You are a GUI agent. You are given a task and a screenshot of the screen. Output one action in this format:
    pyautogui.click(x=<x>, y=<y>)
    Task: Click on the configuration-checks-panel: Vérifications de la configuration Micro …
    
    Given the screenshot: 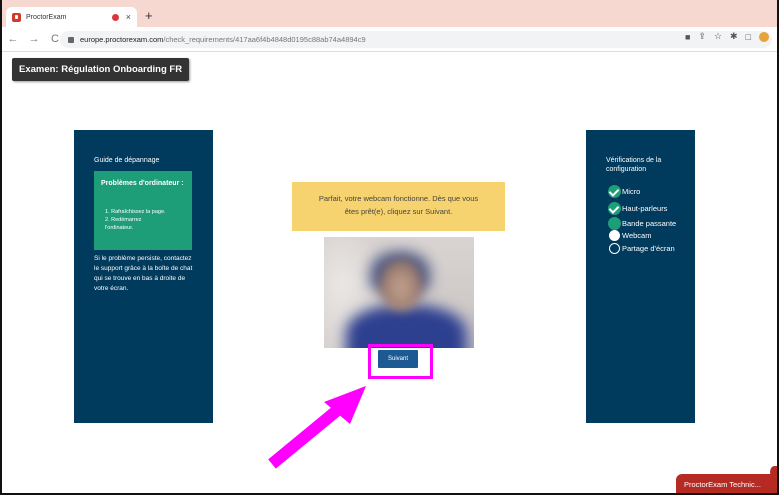 What is the action you would take?
    pyautogui.click(x=640, y=276)
    